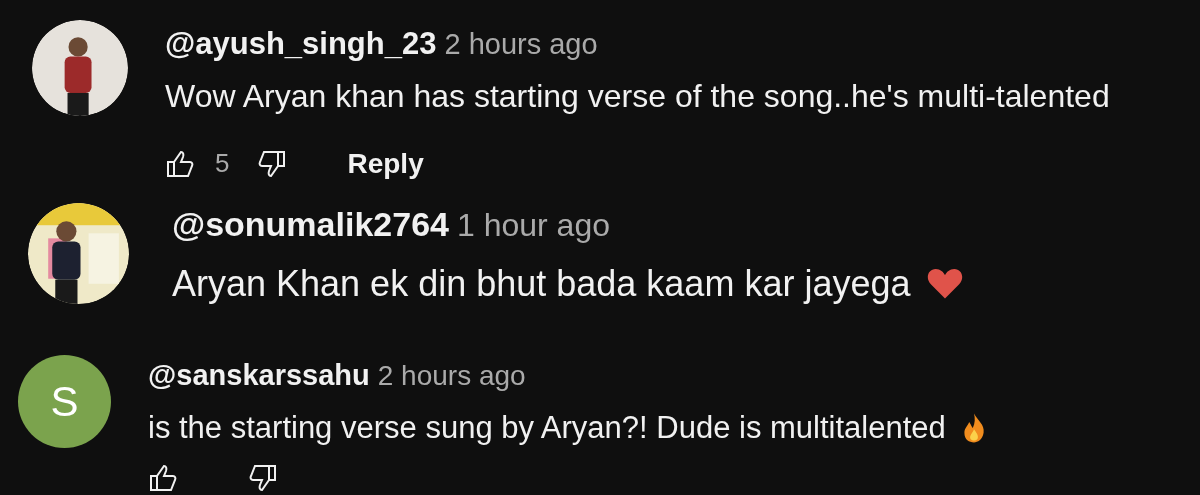 The height and width of the screenshot is (495, 1200). What do you see at coordinates (259, 376) in the screenshot?
I see `author-name: @sanskarssahu` at bounding box center [259, 376].